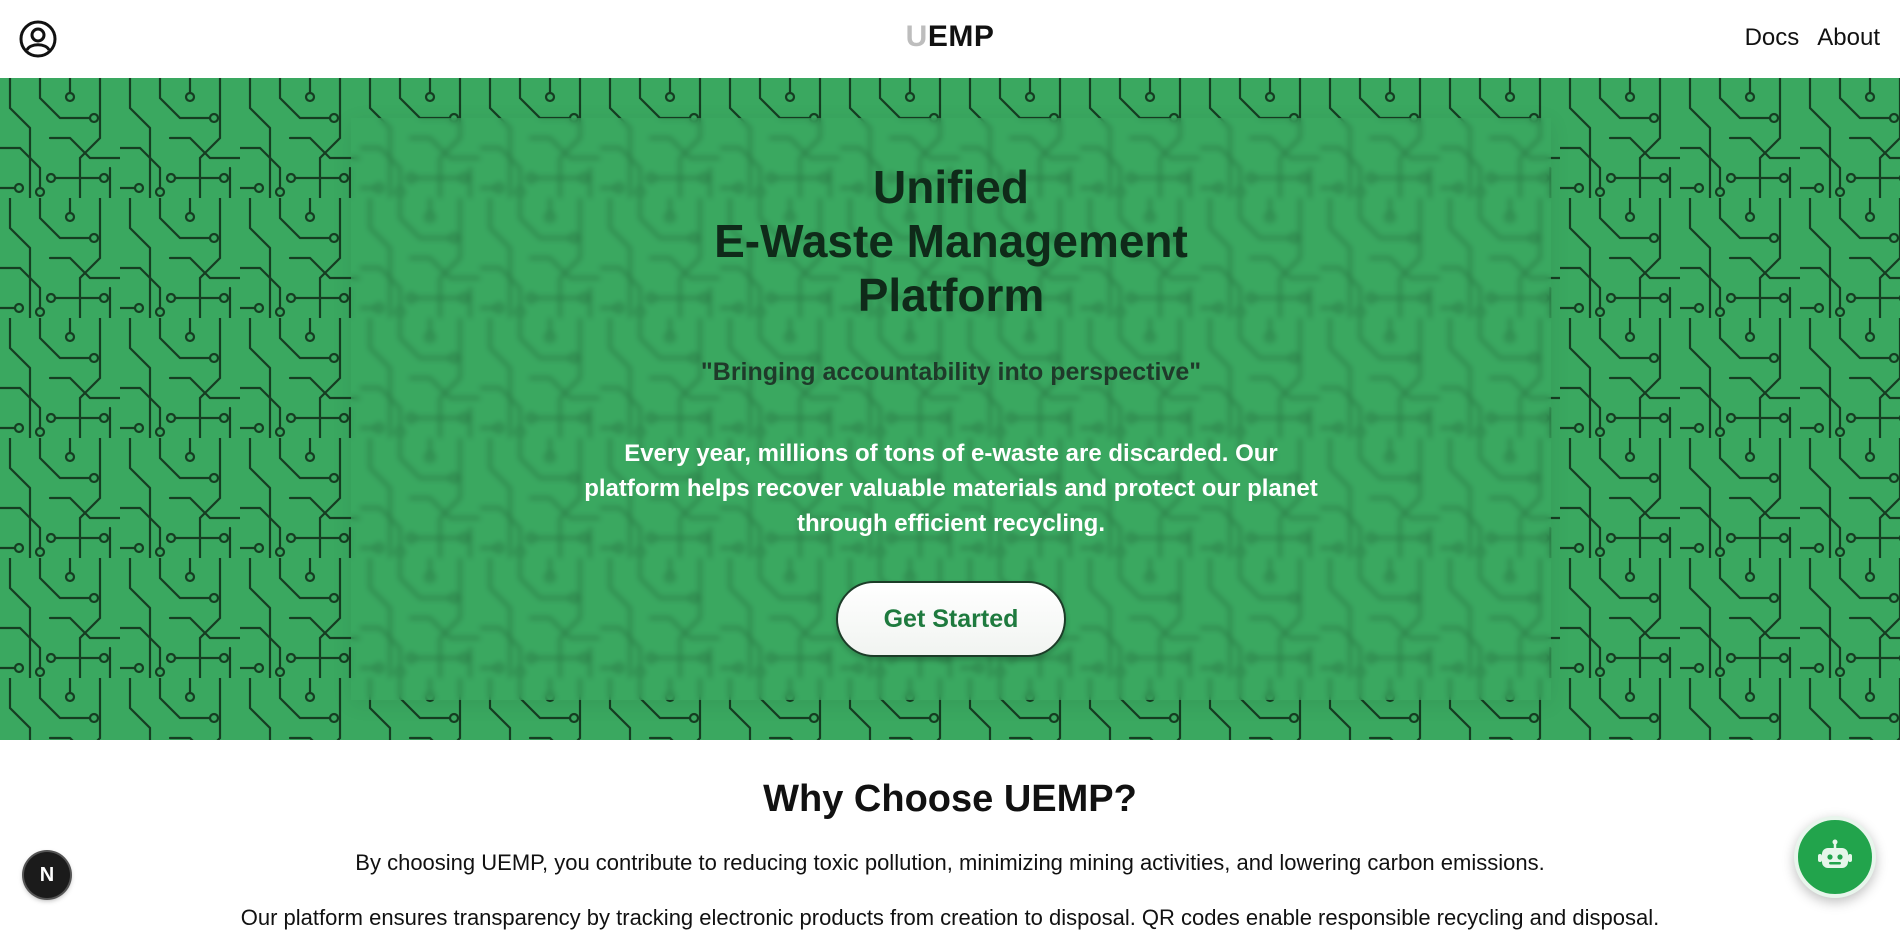 The image size is (1900, 931). I want to click on nav-docs-link: Docs, so click(1772, 38).